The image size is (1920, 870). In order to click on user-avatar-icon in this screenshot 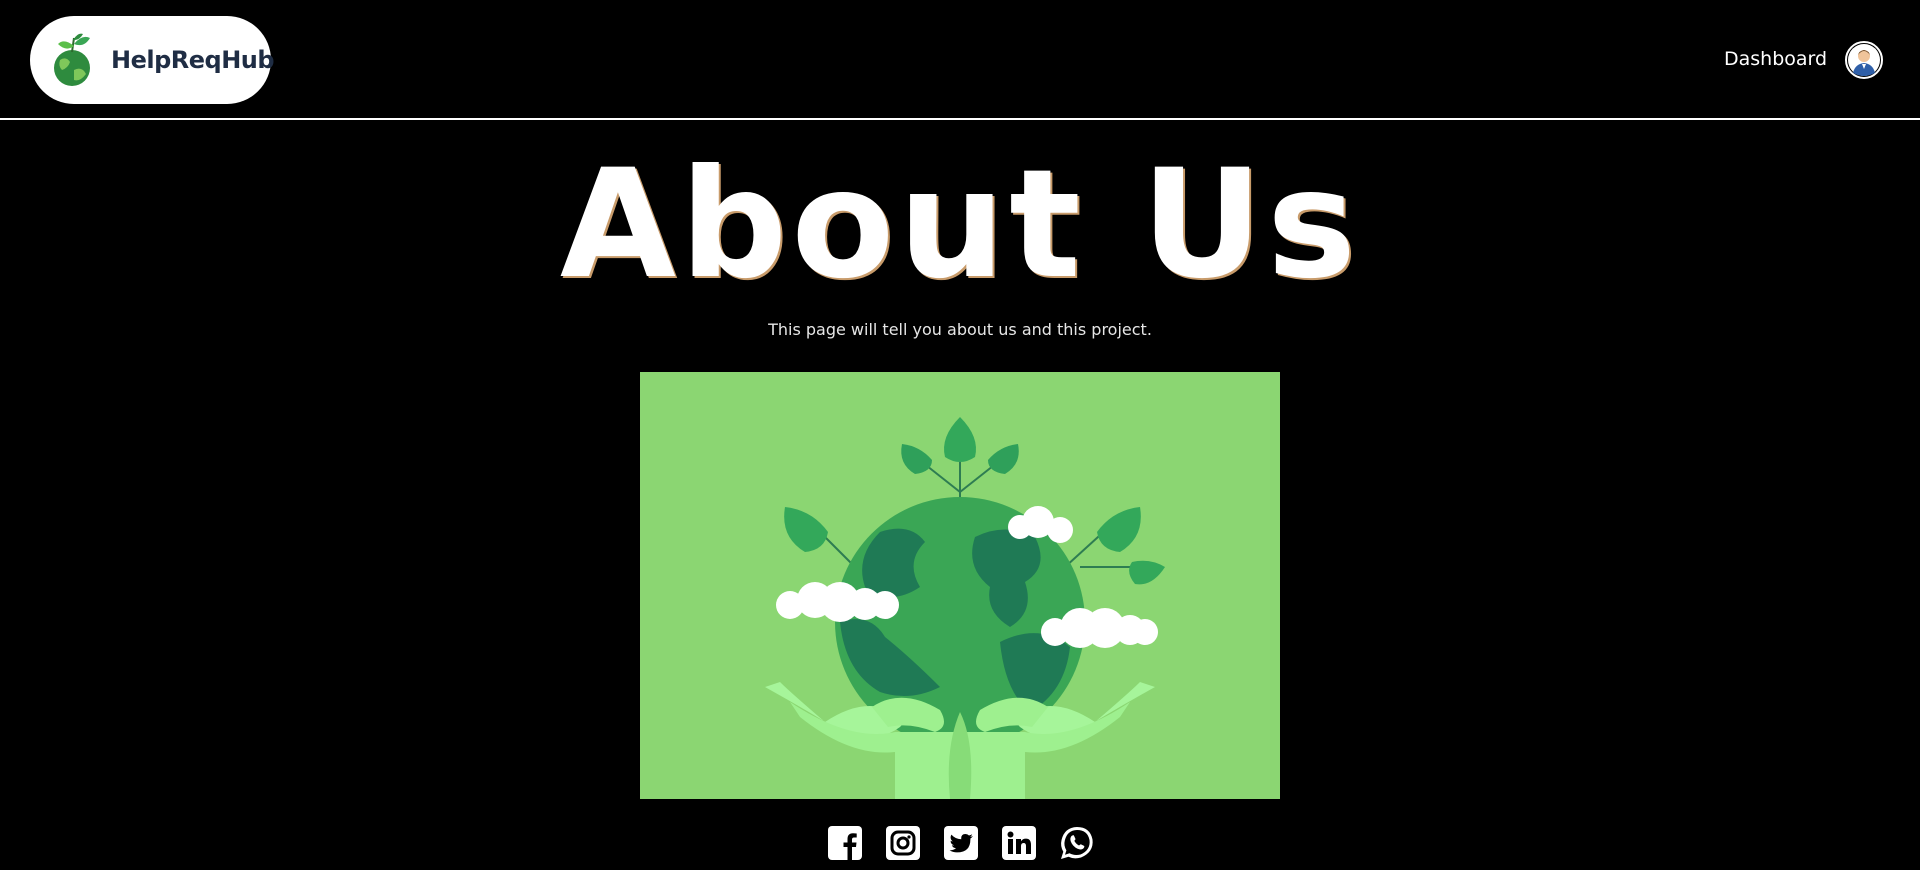, I will do `click(1864, 60)`.